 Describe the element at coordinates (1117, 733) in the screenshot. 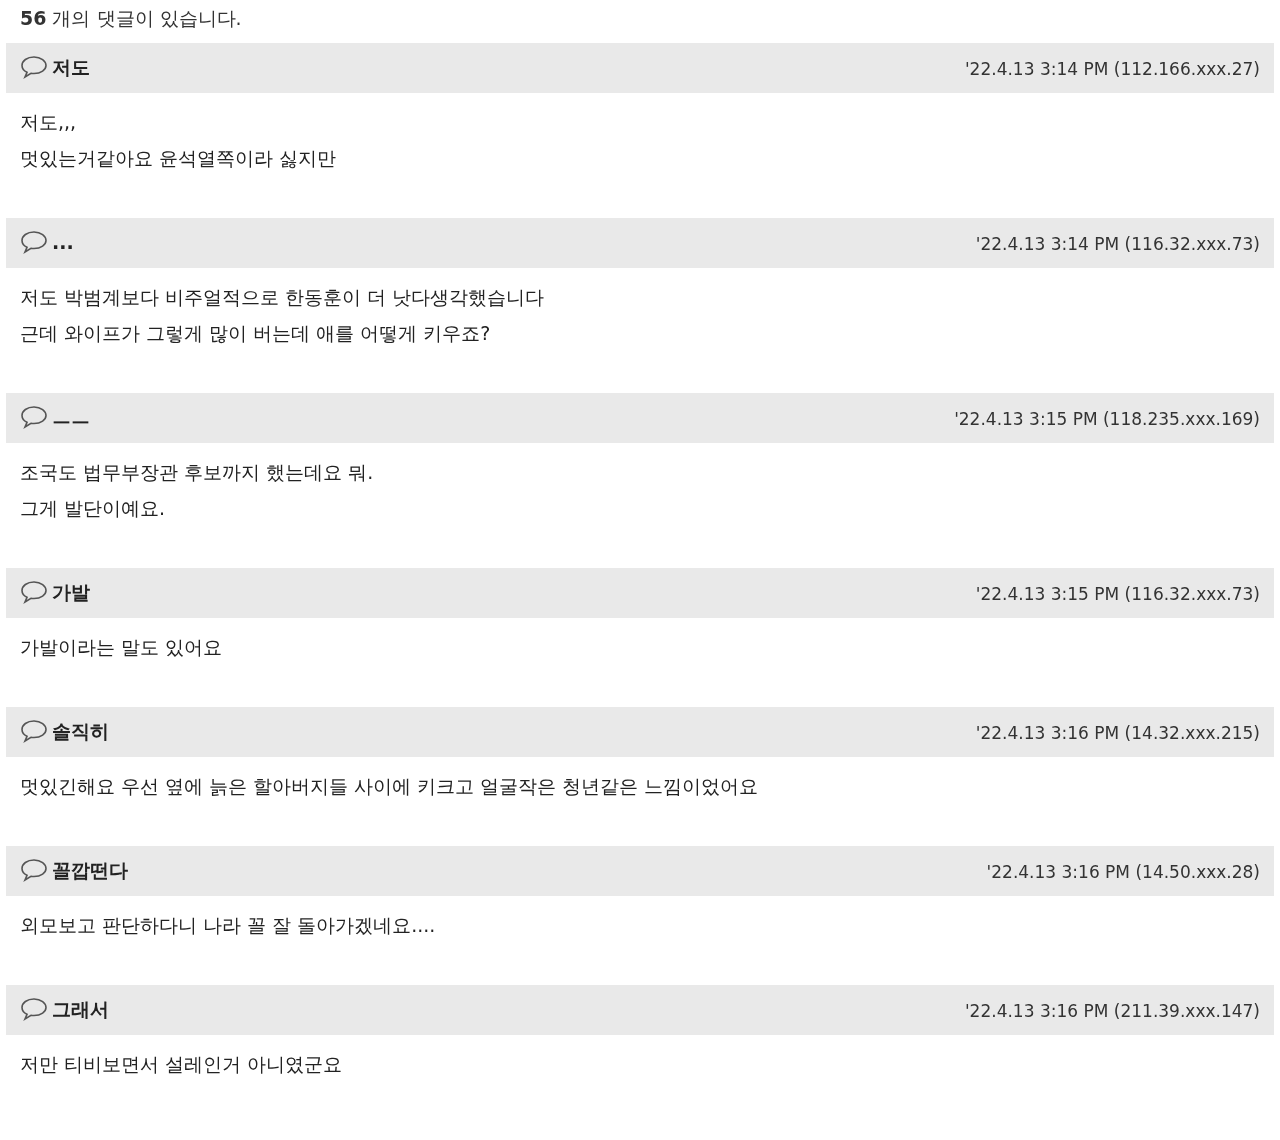

I see `comment-date: '22.4.13 3:16 PM (14.32.xxx.215)` at that location.